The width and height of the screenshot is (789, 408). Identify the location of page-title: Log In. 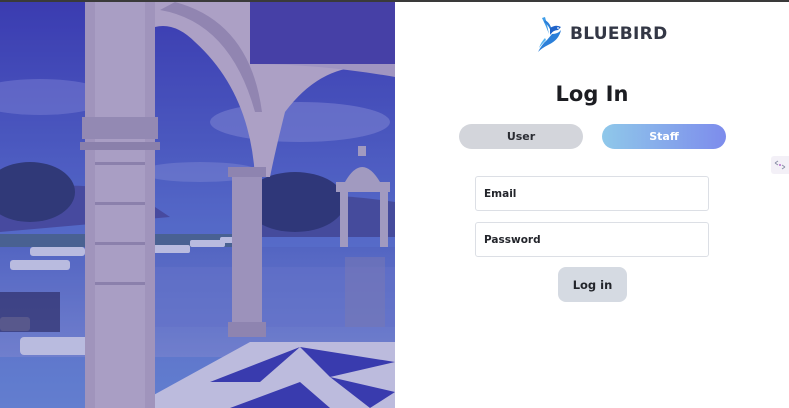
(592, 94).